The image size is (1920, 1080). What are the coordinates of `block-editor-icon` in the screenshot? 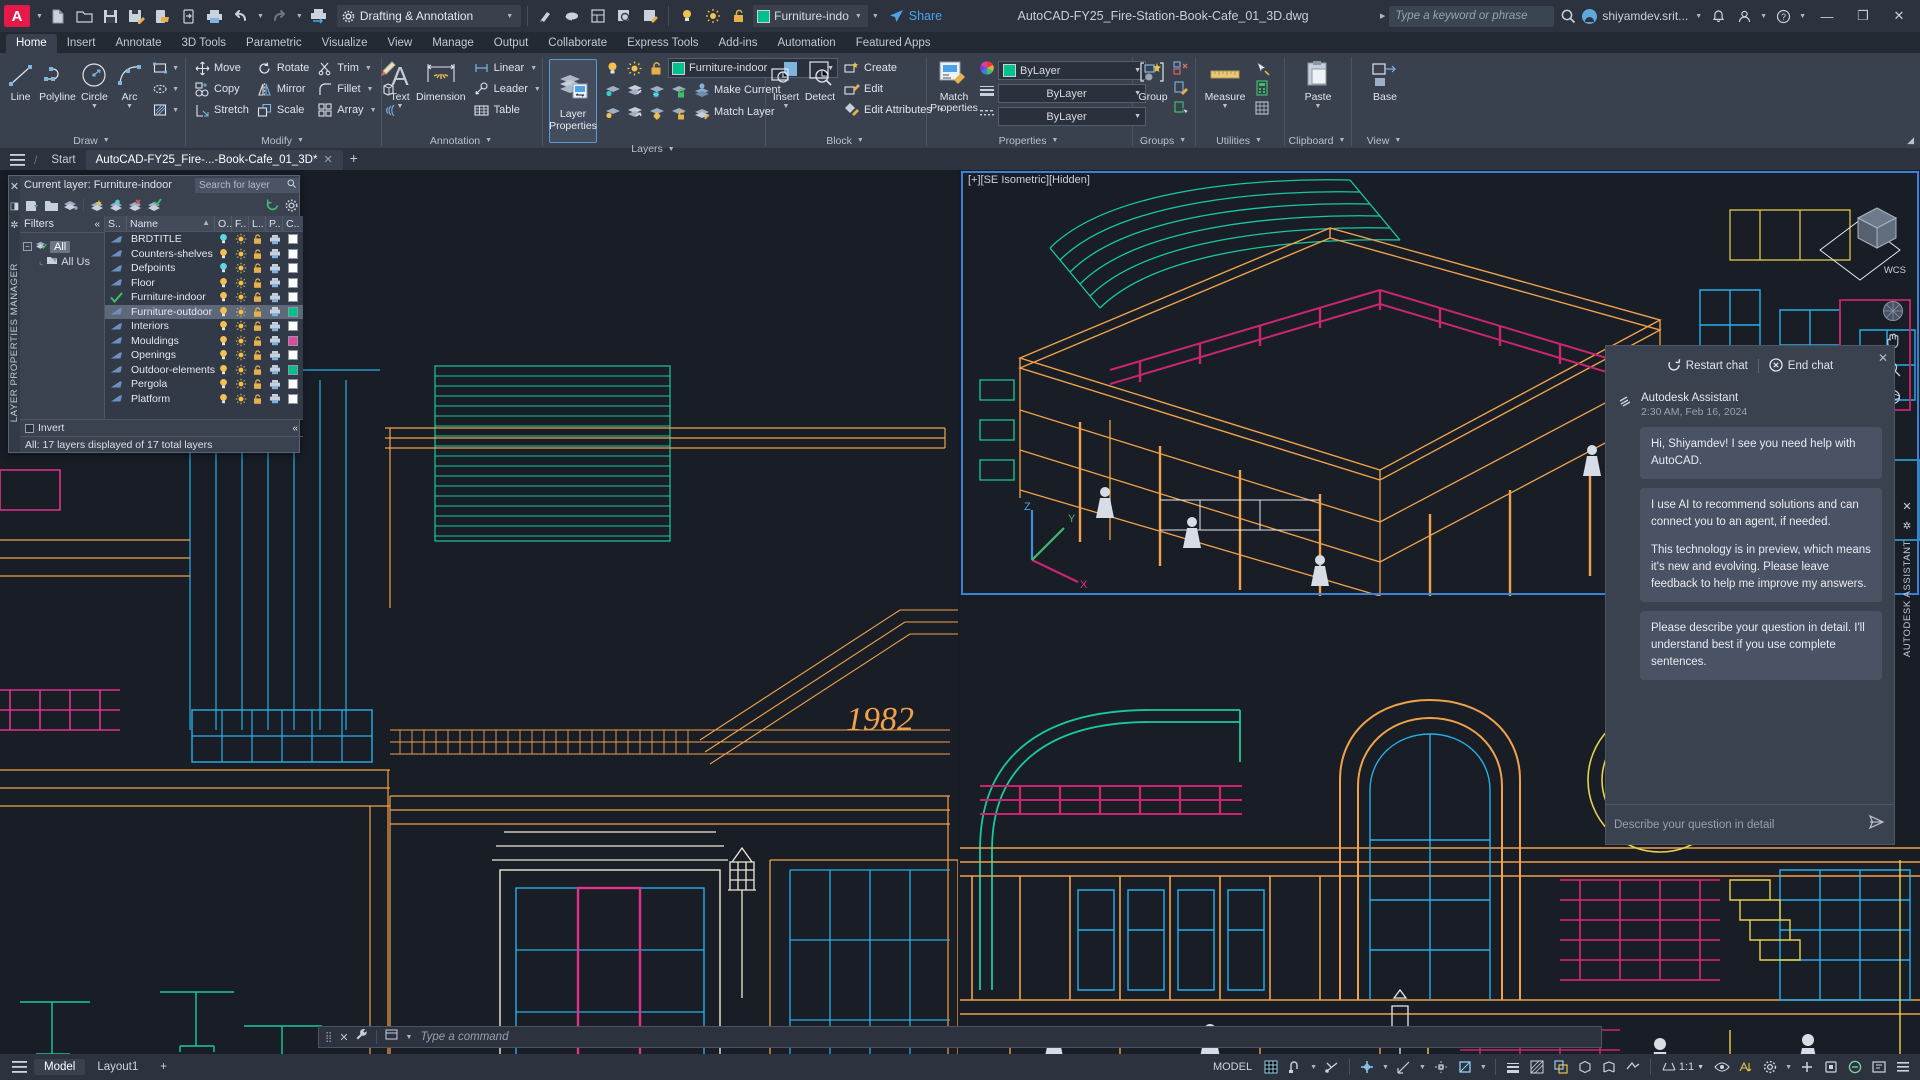 It's located at (598, 16).